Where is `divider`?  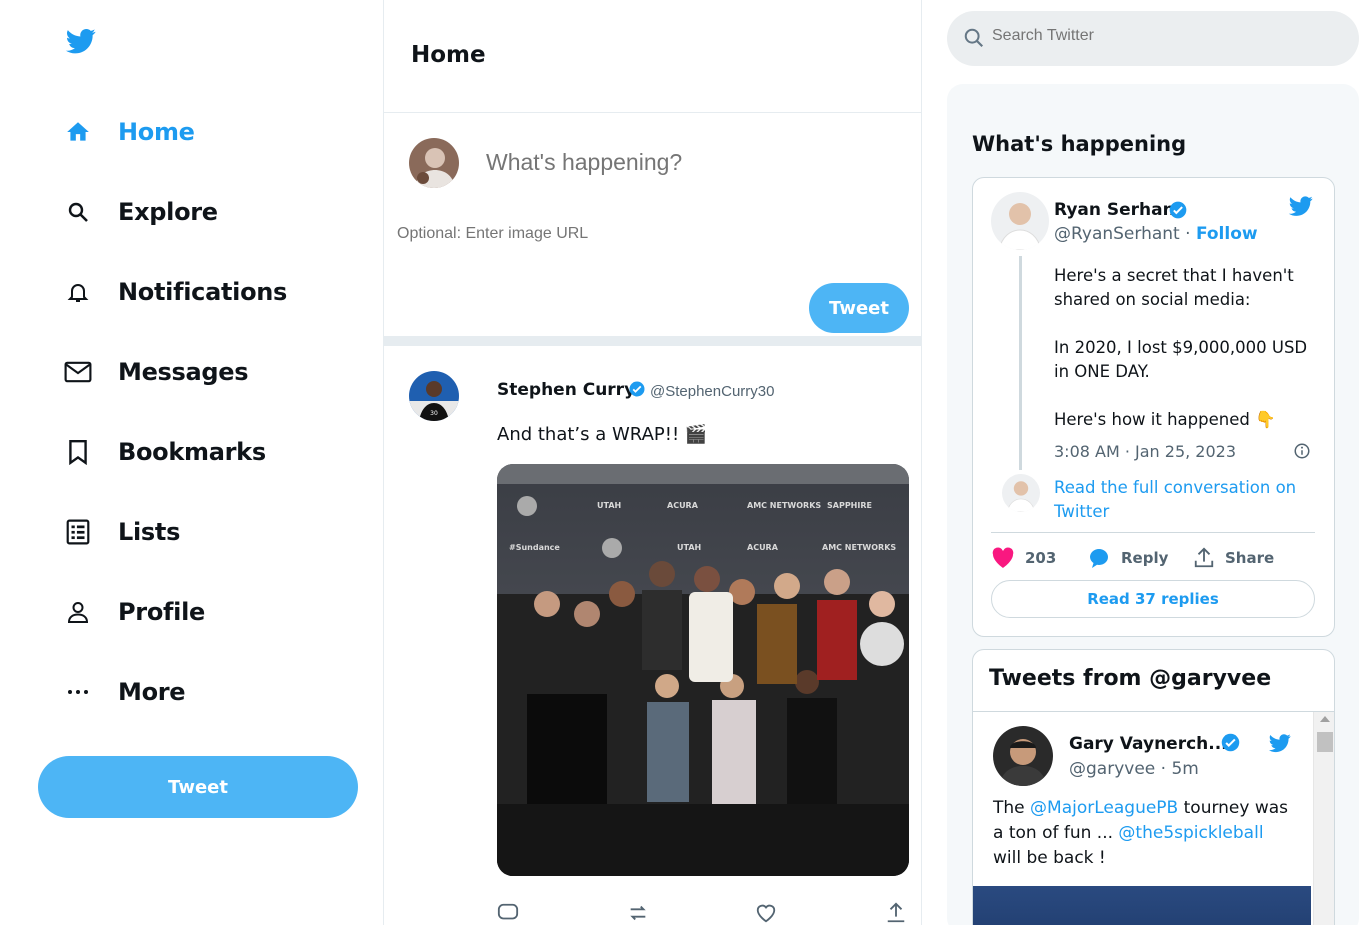 divider is located at coordinates (1153, 711).